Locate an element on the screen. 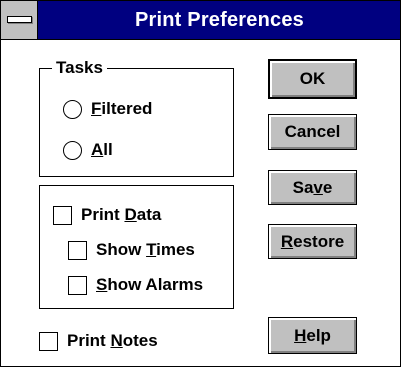 This screenshot has height=367, width=401. restore-button: Restore is located at coordinates (312, 241).